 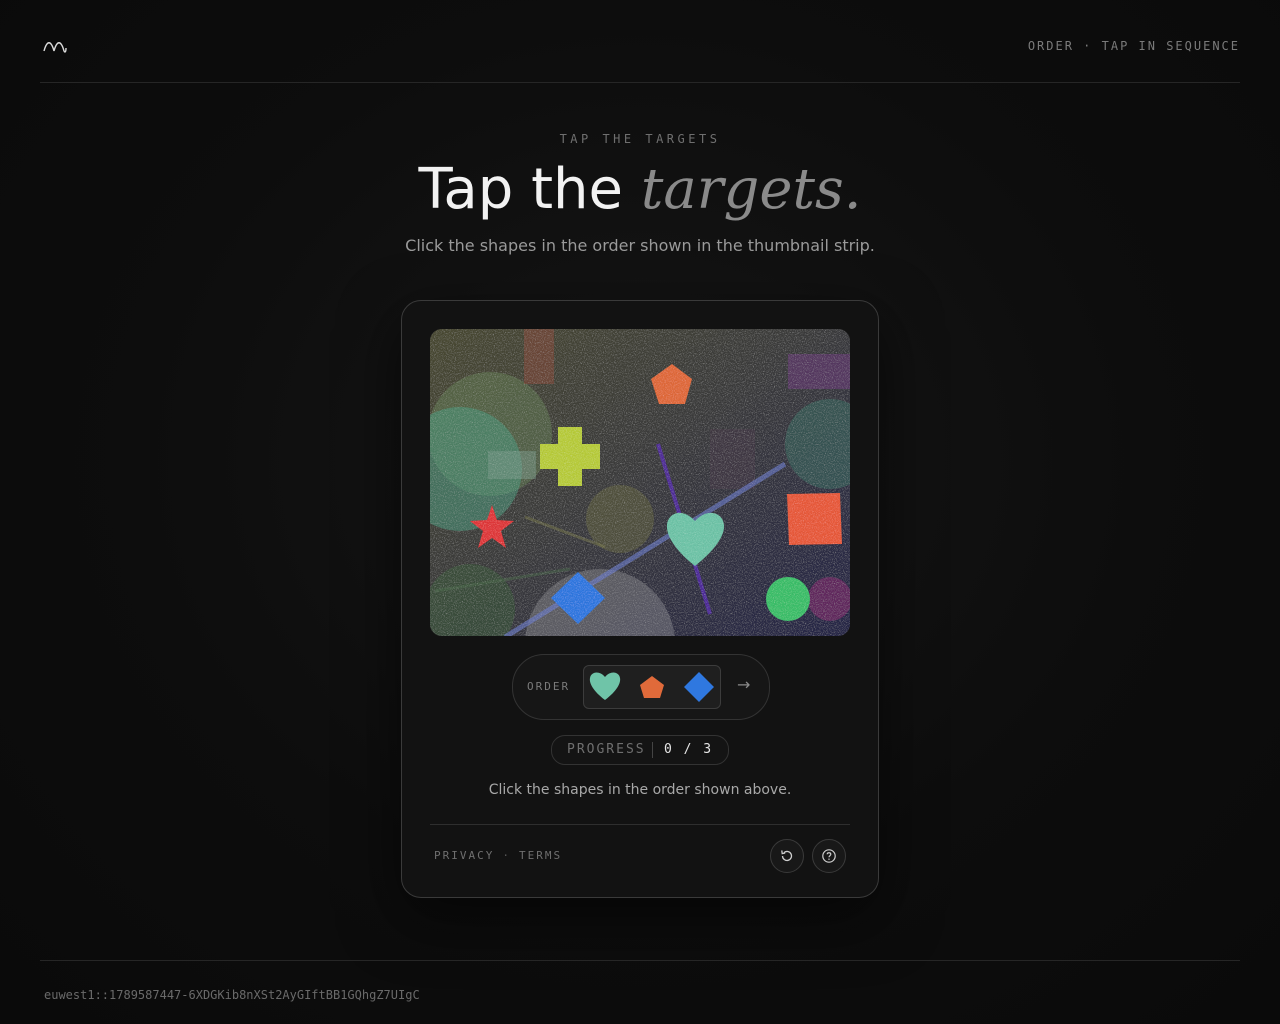 What do you see at coordinates (788, 599) in the screenshot?
I see `target-circle` at bounding box center [788, 599].